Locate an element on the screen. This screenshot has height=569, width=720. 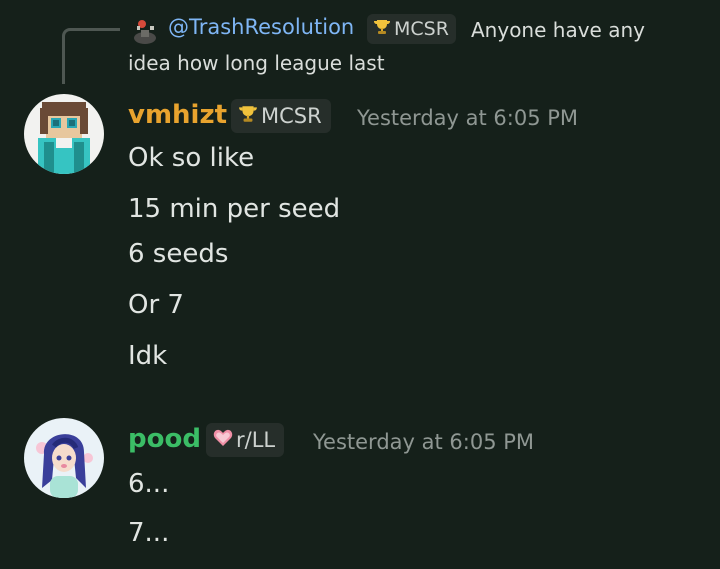
reply-spine is located at coordinates (91, 56).